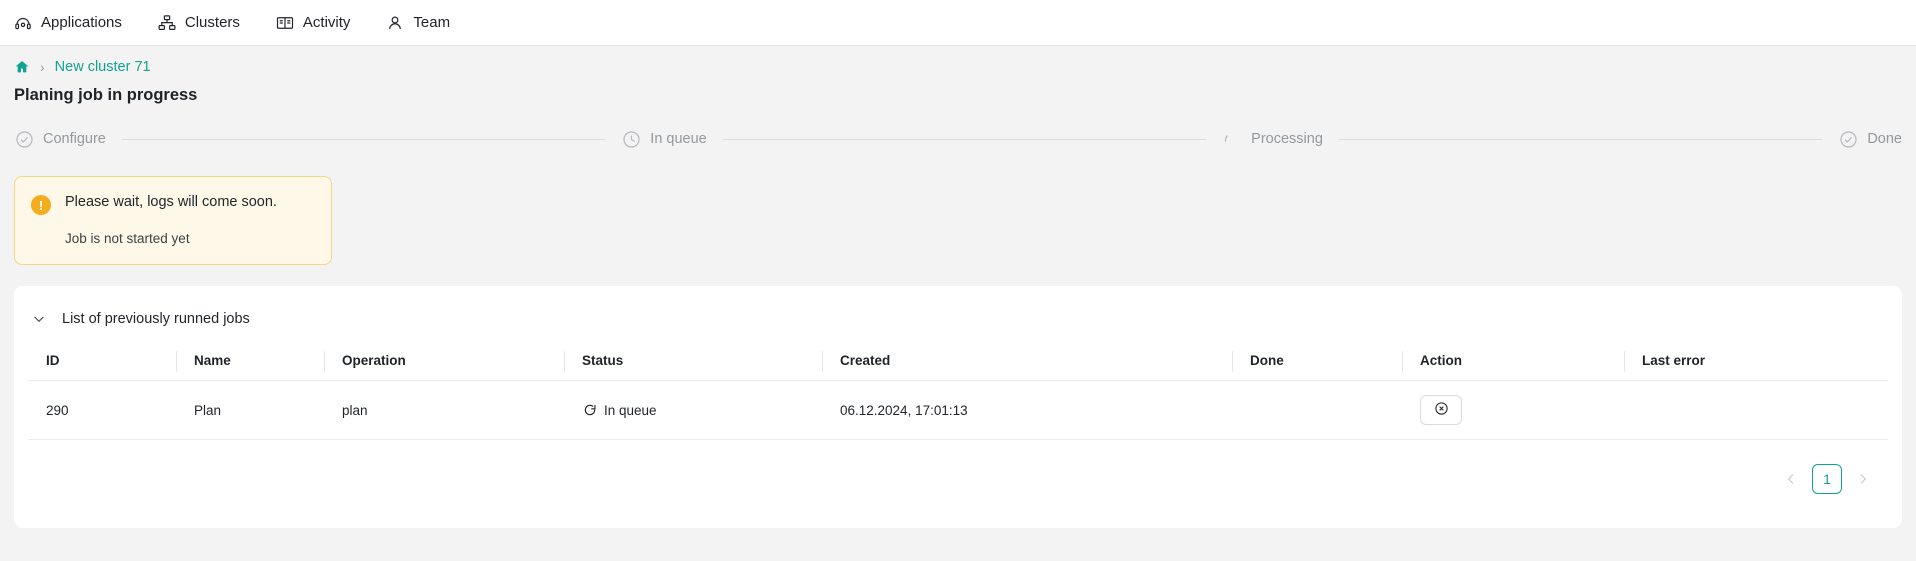  I want to click on clusters-icon, so click(167, 23).